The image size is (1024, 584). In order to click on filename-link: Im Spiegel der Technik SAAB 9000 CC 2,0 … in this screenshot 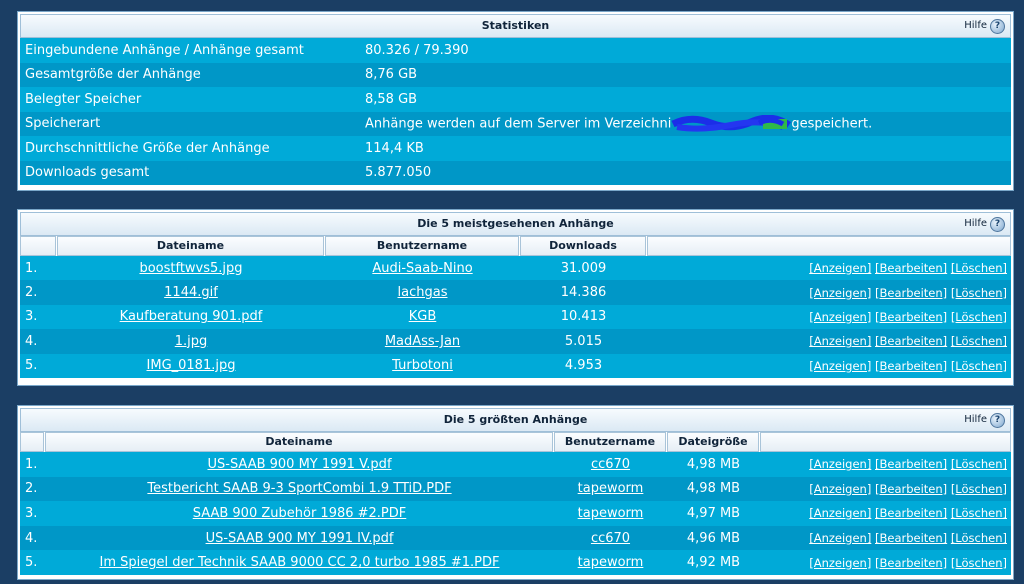, I will do `click(300, 562)`.